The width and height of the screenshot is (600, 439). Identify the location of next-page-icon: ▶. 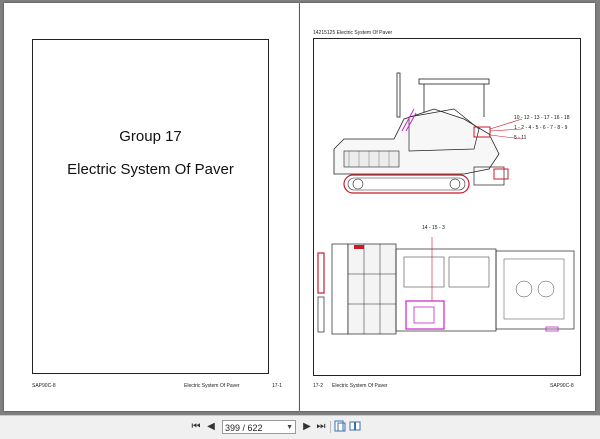
(307, 427).